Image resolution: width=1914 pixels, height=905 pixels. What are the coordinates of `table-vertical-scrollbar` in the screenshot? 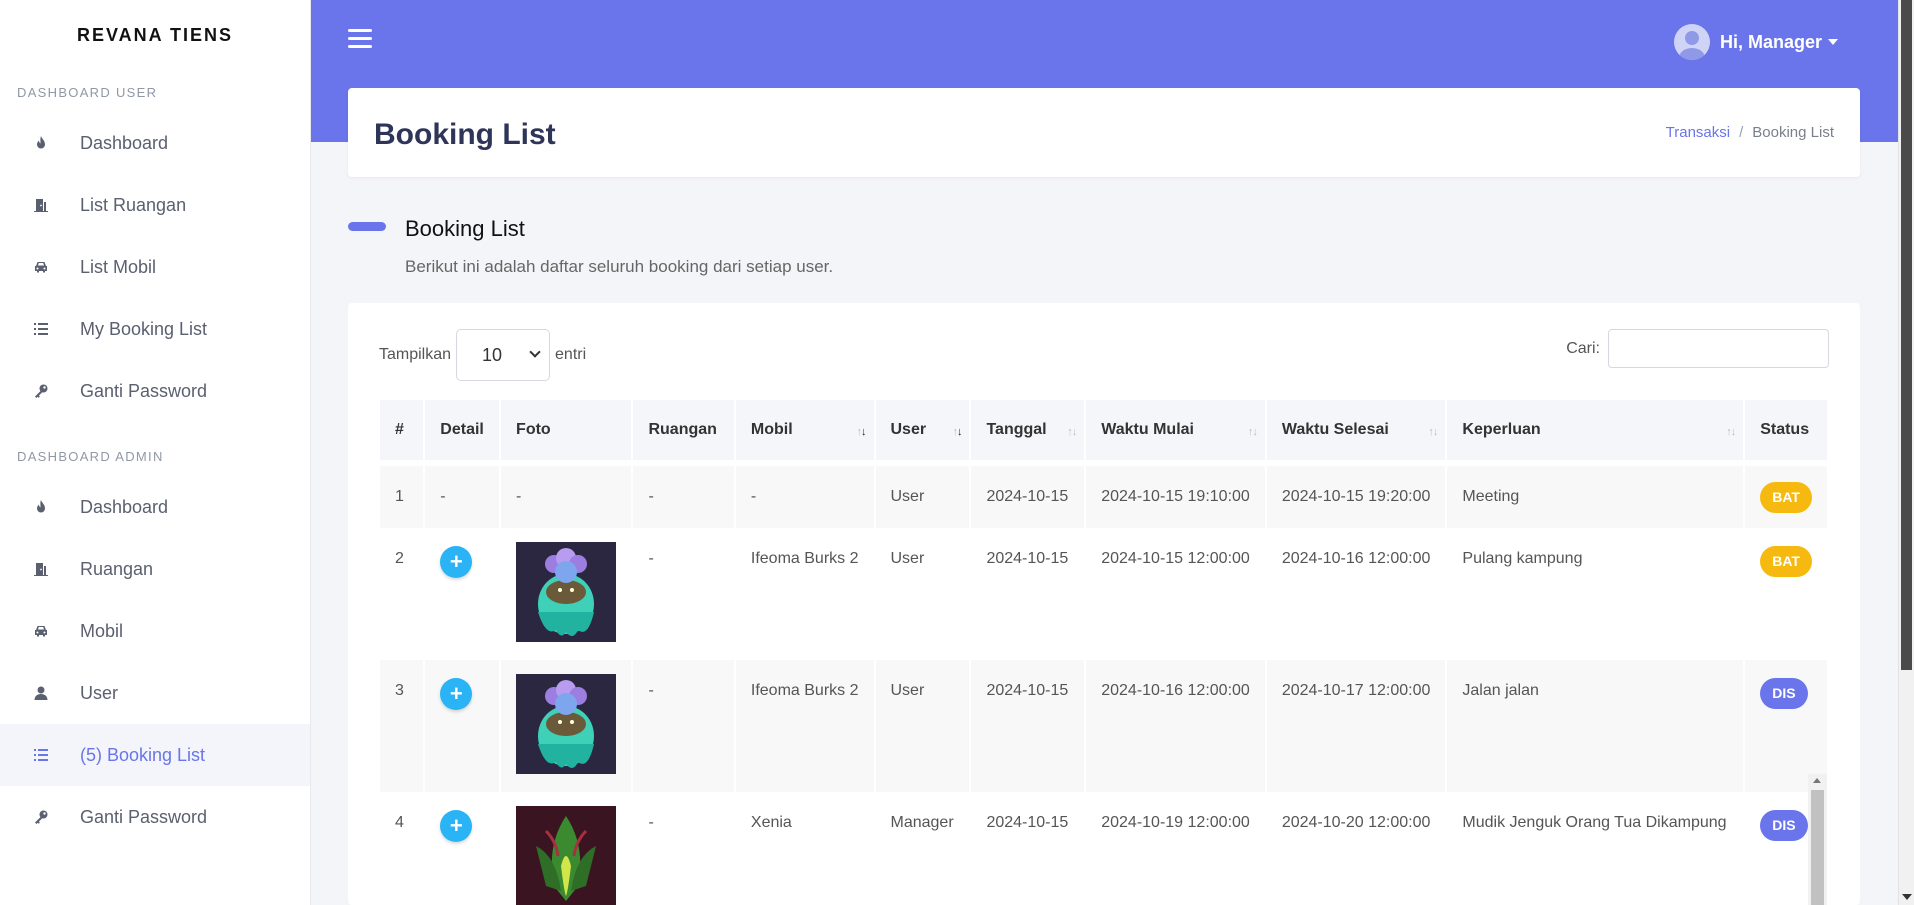 It's located at (1817, 839).